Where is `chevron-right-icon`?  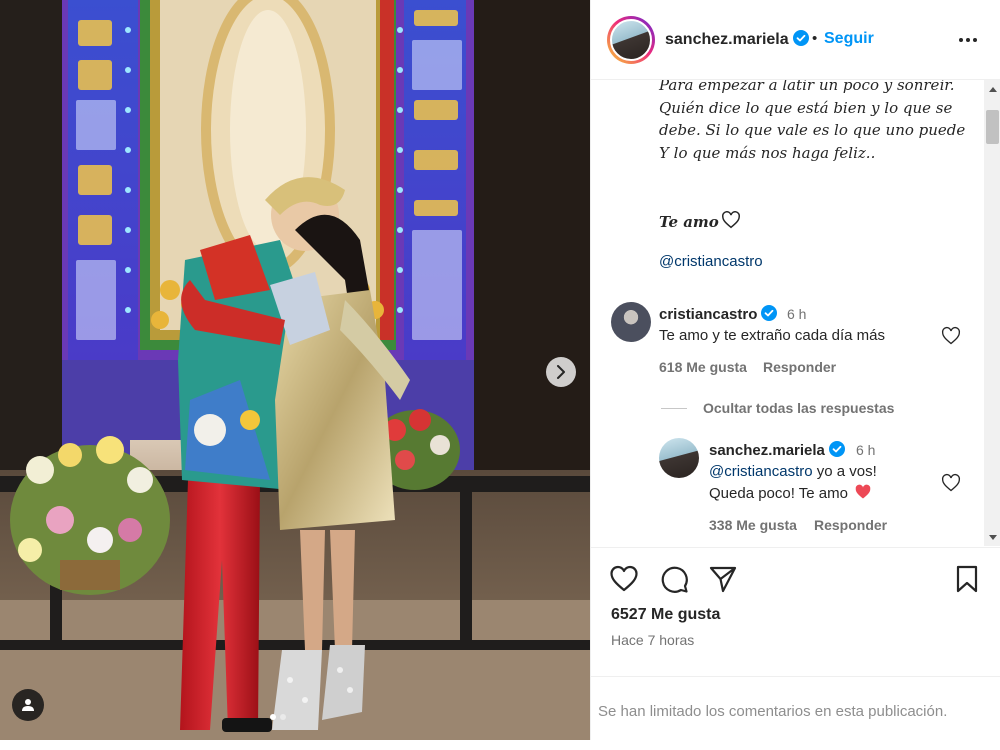
chevron-right-icon is located at coordinates (561, 372).